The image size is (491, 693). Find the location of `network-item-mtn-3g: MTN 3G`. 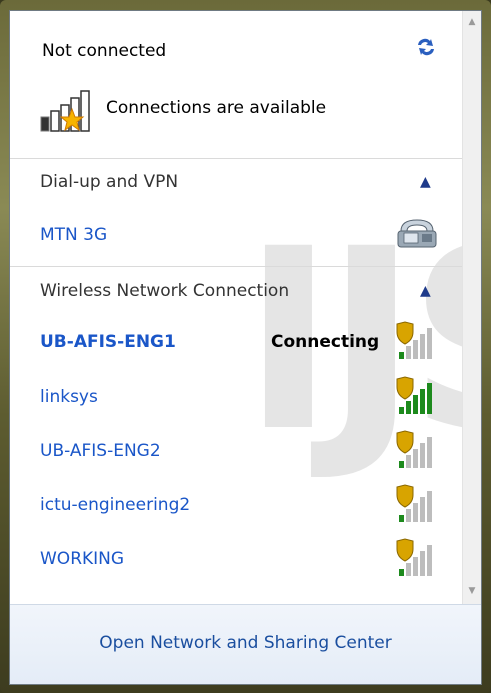

network-item-mtn-3g: MTN 3G is located at coordinates (73, 235).